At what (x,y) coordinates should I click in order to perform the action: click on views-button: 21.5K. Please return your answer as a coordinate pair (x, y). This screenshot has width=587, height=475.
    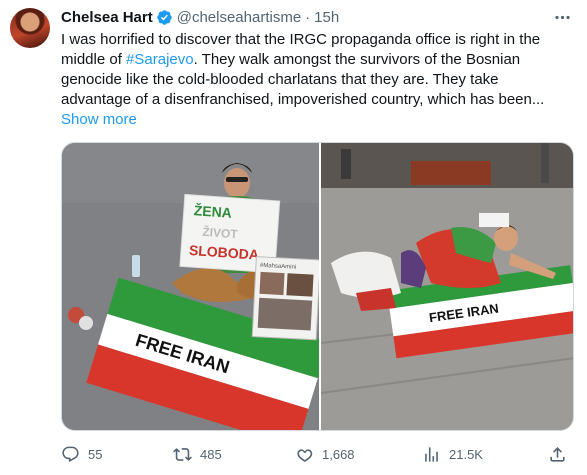
    Looking at the image, I should click on (452, 454).